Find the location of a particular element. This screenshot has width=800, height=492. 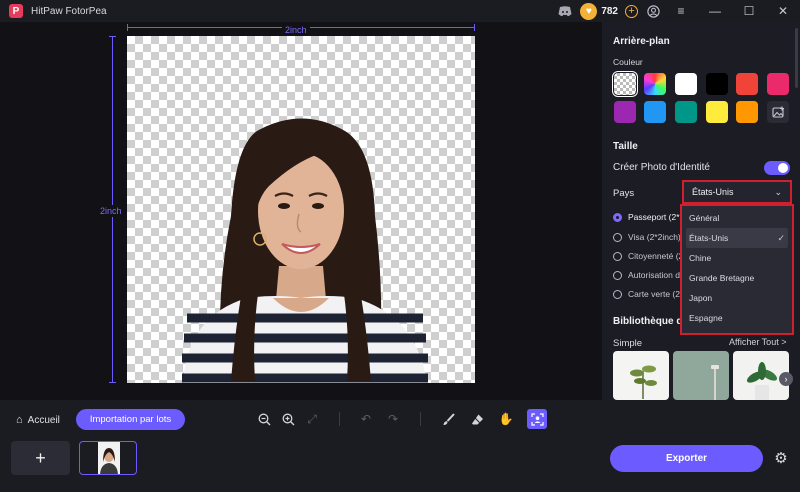

gear-icon: ⚙ is located at coordinates (781, 458).